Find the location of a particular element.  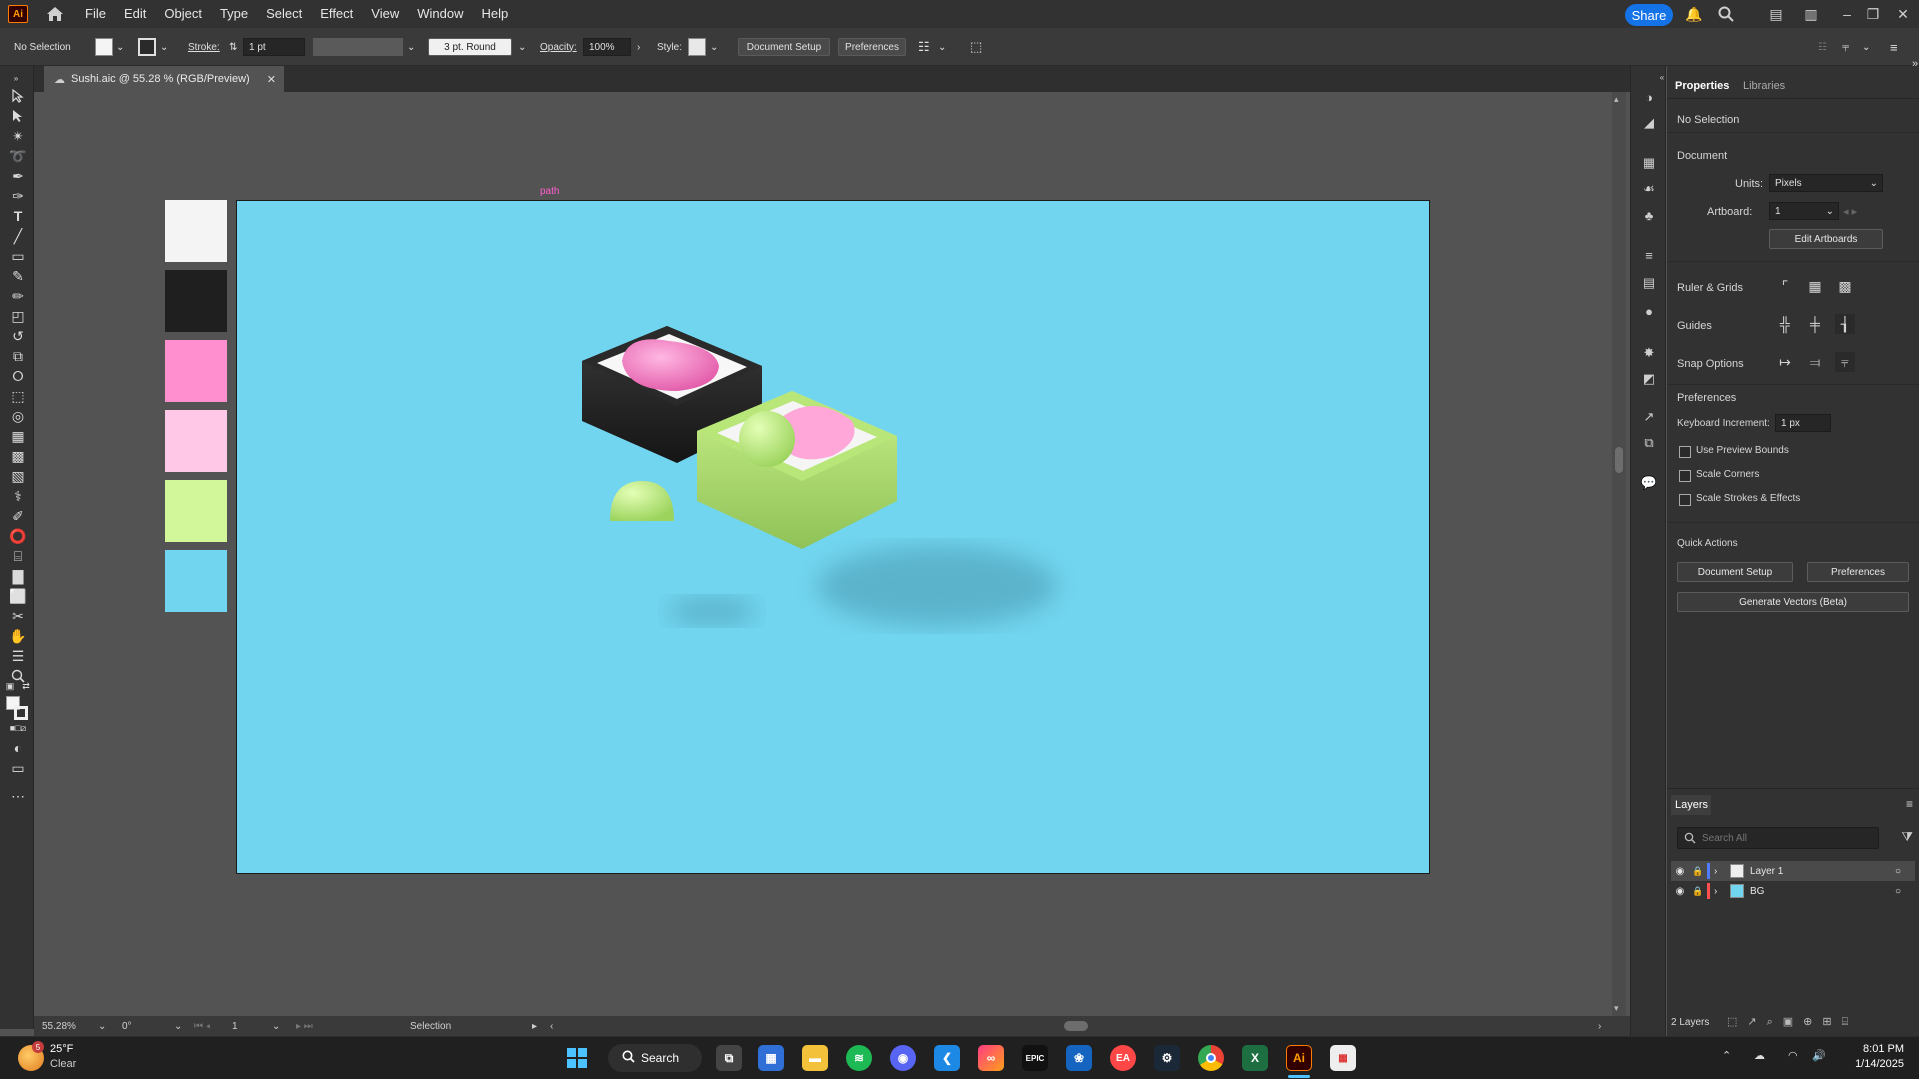

align-dropdown-icon: ⌄ is located at coordinates (942, 47).